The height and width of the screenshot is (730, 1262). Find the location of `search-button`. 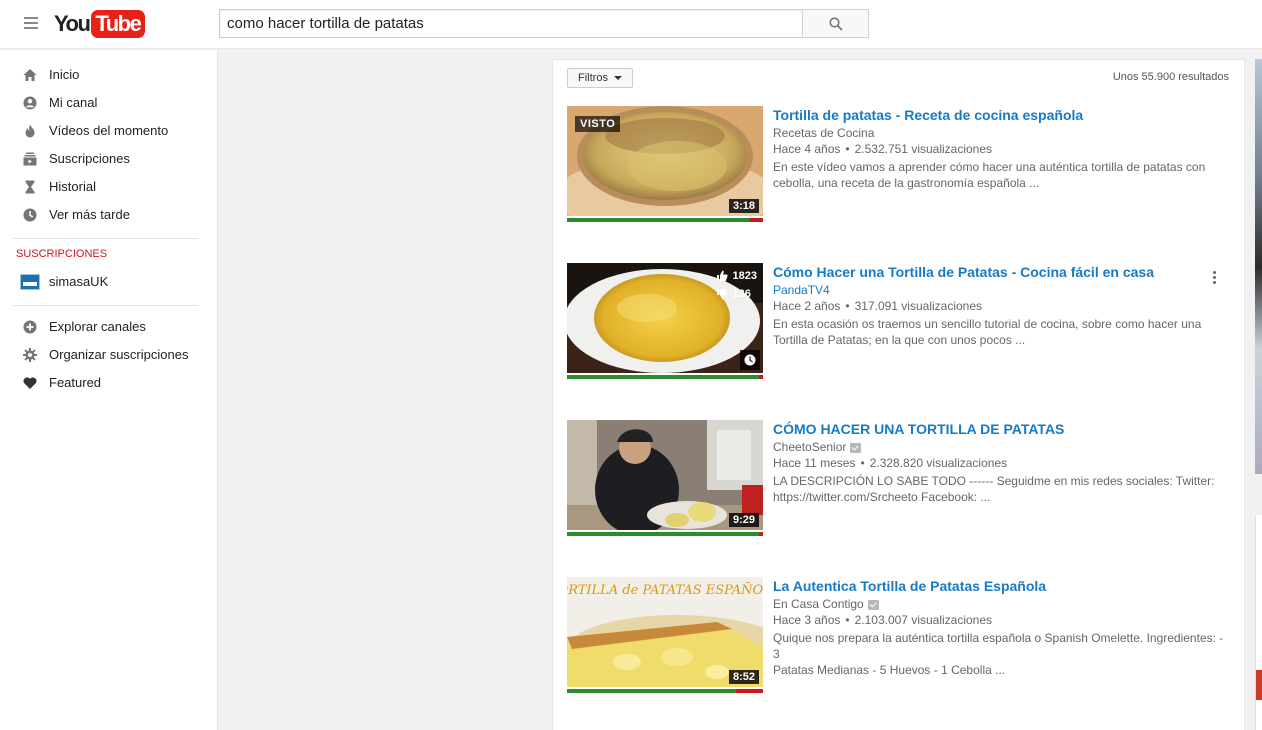

search-button is located at coordinates (835, 23).